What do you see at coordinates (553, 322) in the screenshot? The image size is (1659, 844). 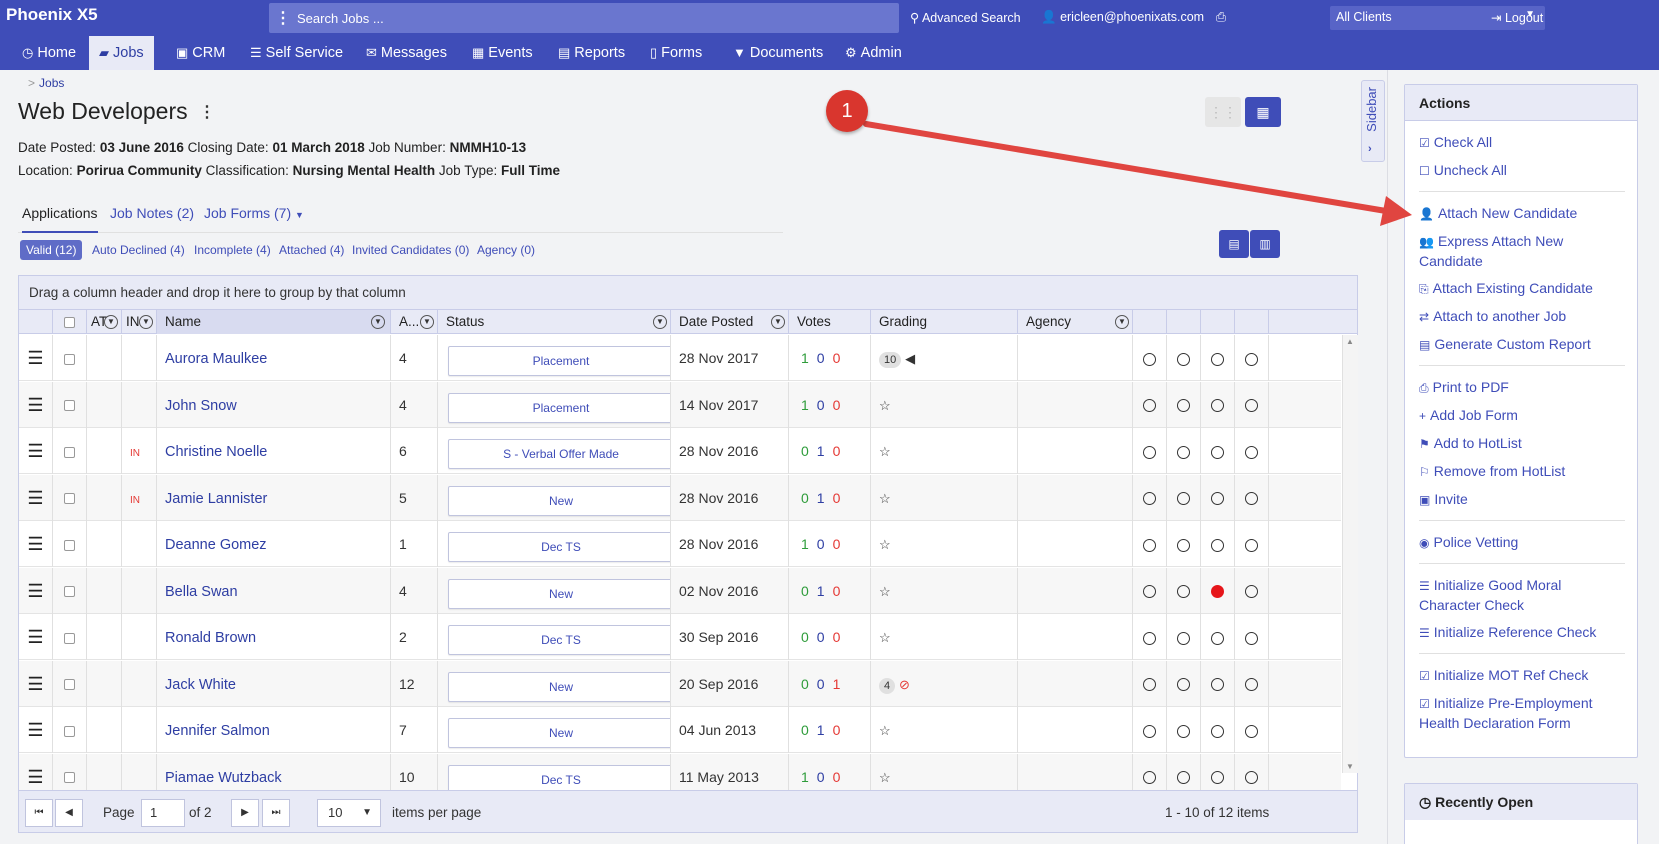 I see `header-status: Status ▼` at bounding box center [553, 322].